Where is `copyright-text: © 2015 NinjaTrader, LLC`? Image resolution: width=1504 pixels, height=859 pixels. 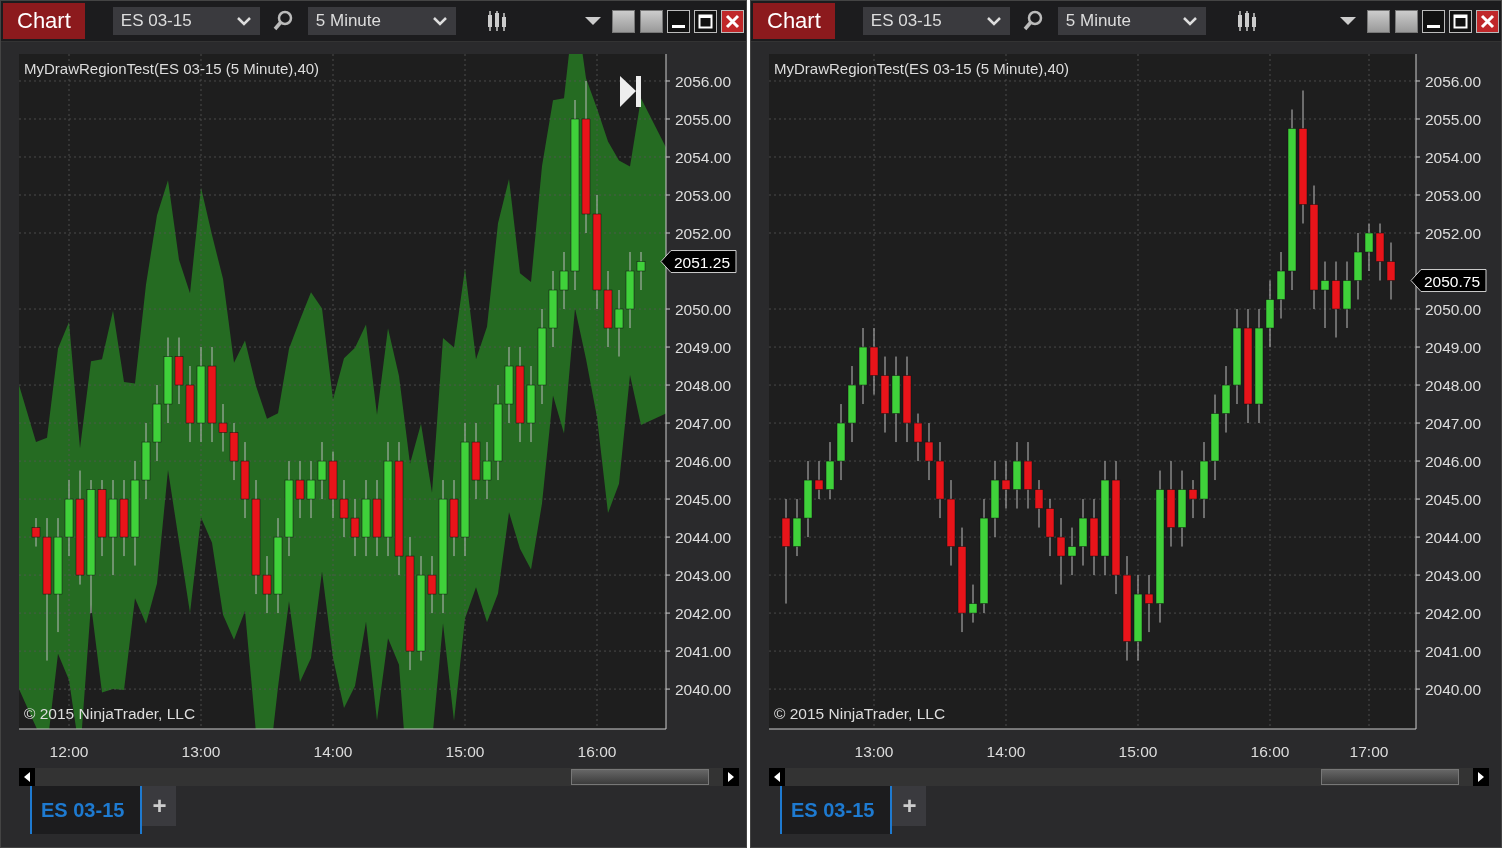 copyright-text: © 2015 NinjaTrader, LLC is located at coordinates (860, 713).